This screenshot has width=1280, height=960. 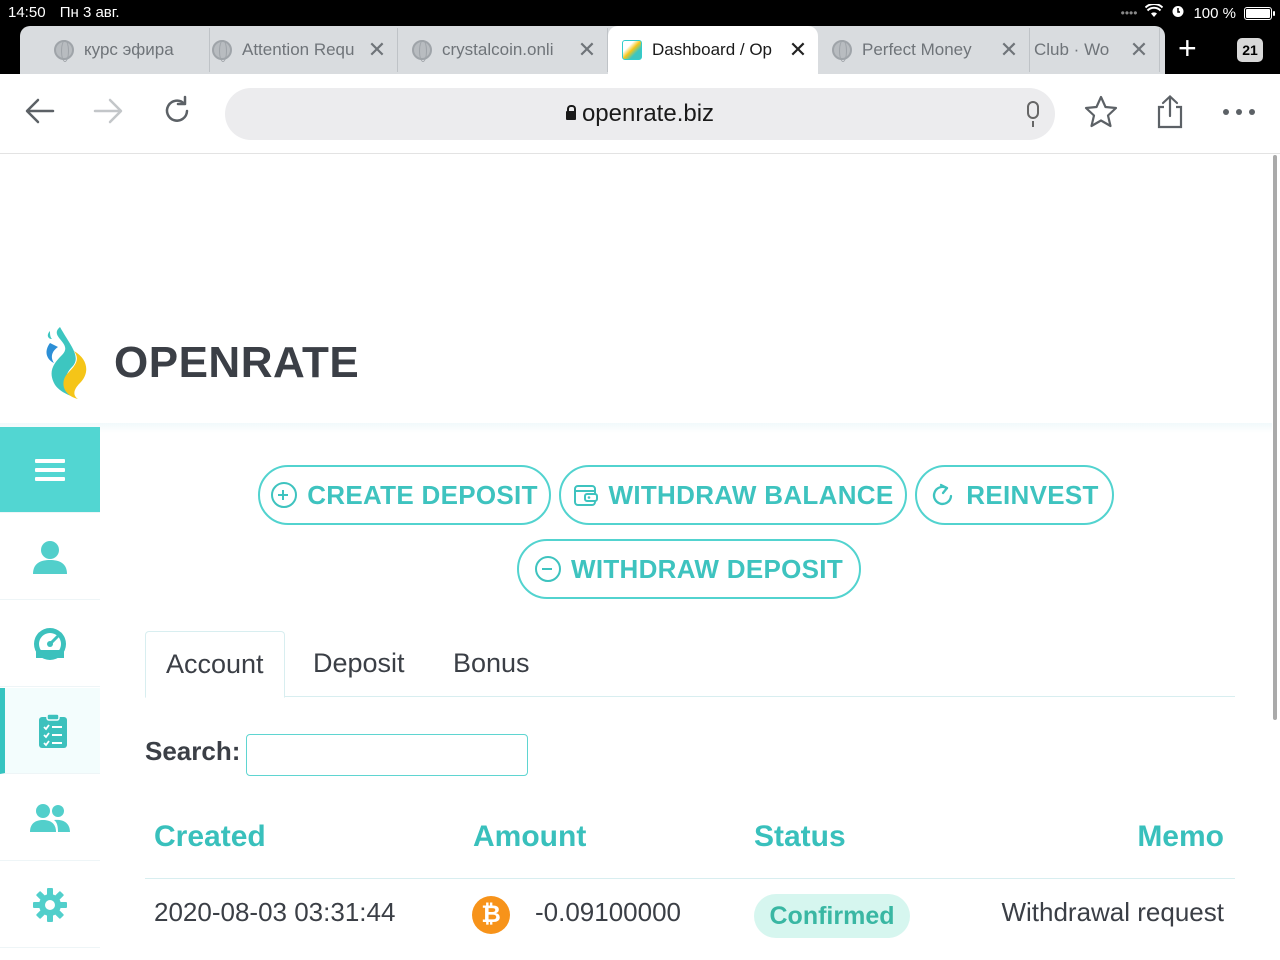 What do you see at coordinates (690, 878) in the screenshot?
I see `table-divider` at bounding box center [690, 878].